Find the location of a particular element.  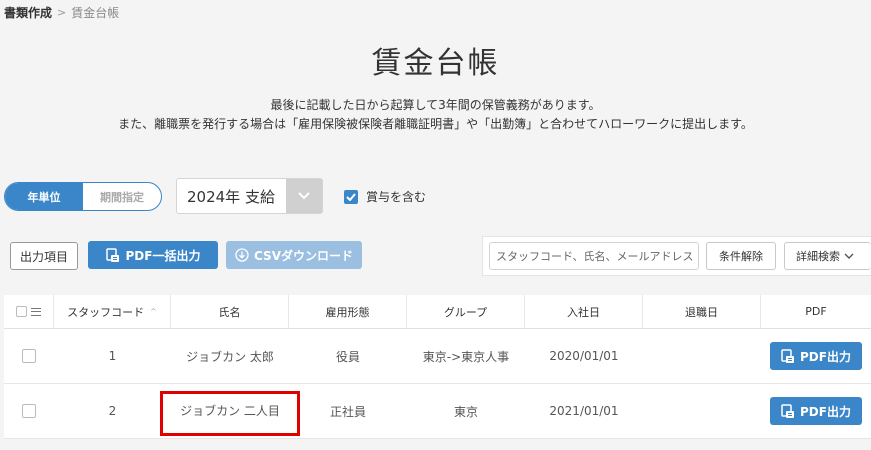

checkmark-icon is located at coordinates (351, 196).